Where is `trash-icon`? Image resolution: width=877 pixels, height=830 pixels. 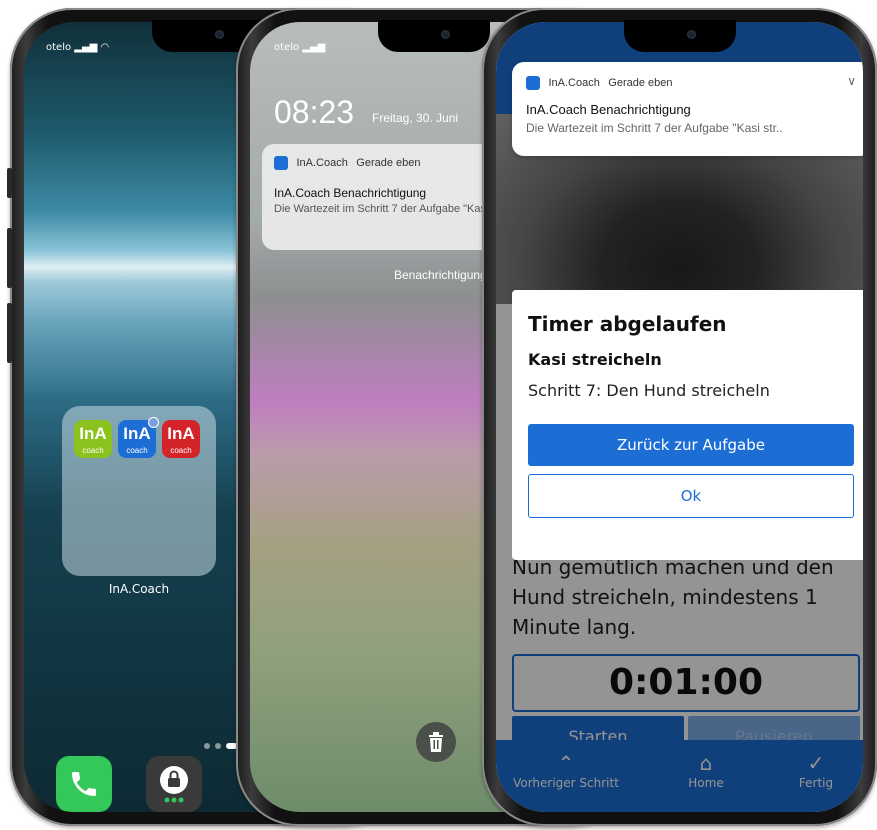 trash-icon is located at coordinates (436, 742).